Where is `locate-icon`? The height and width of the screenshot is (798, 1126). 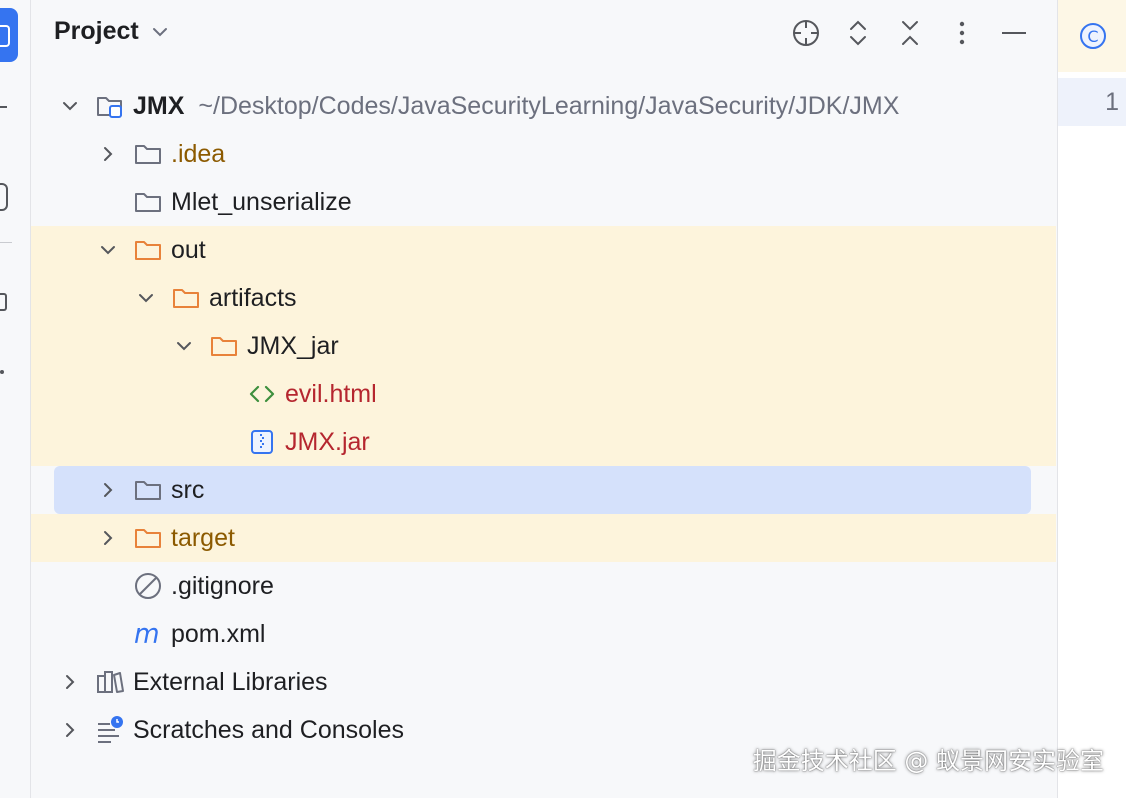 locate-icon is located at coordinates (806, 33).